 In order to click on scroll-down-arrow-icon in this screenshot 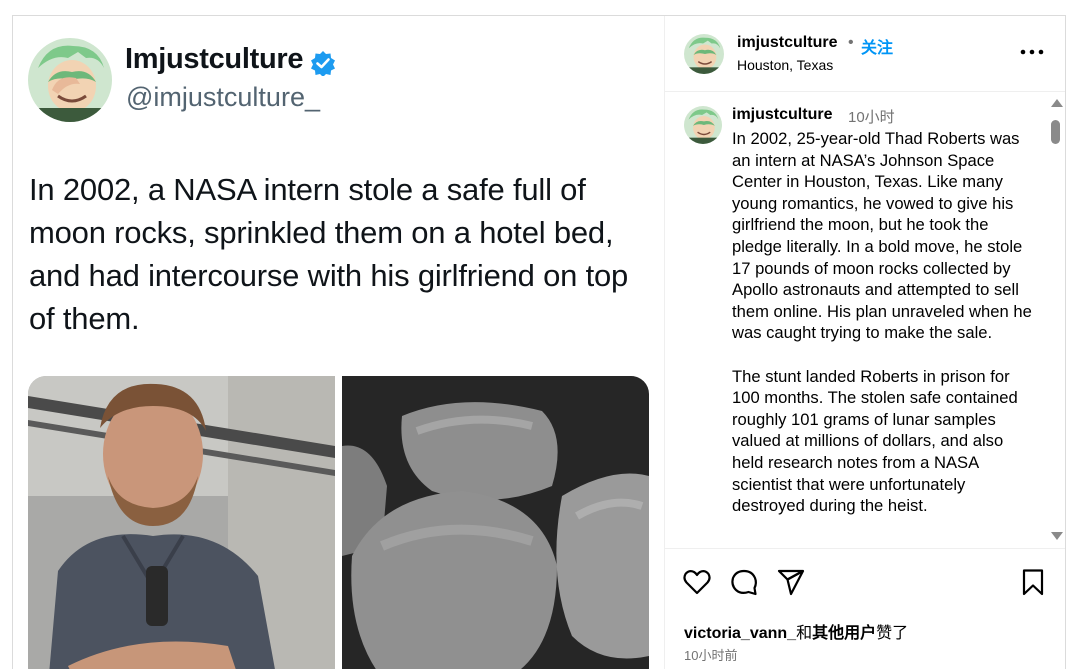, I will do `click(1057, 536)`.